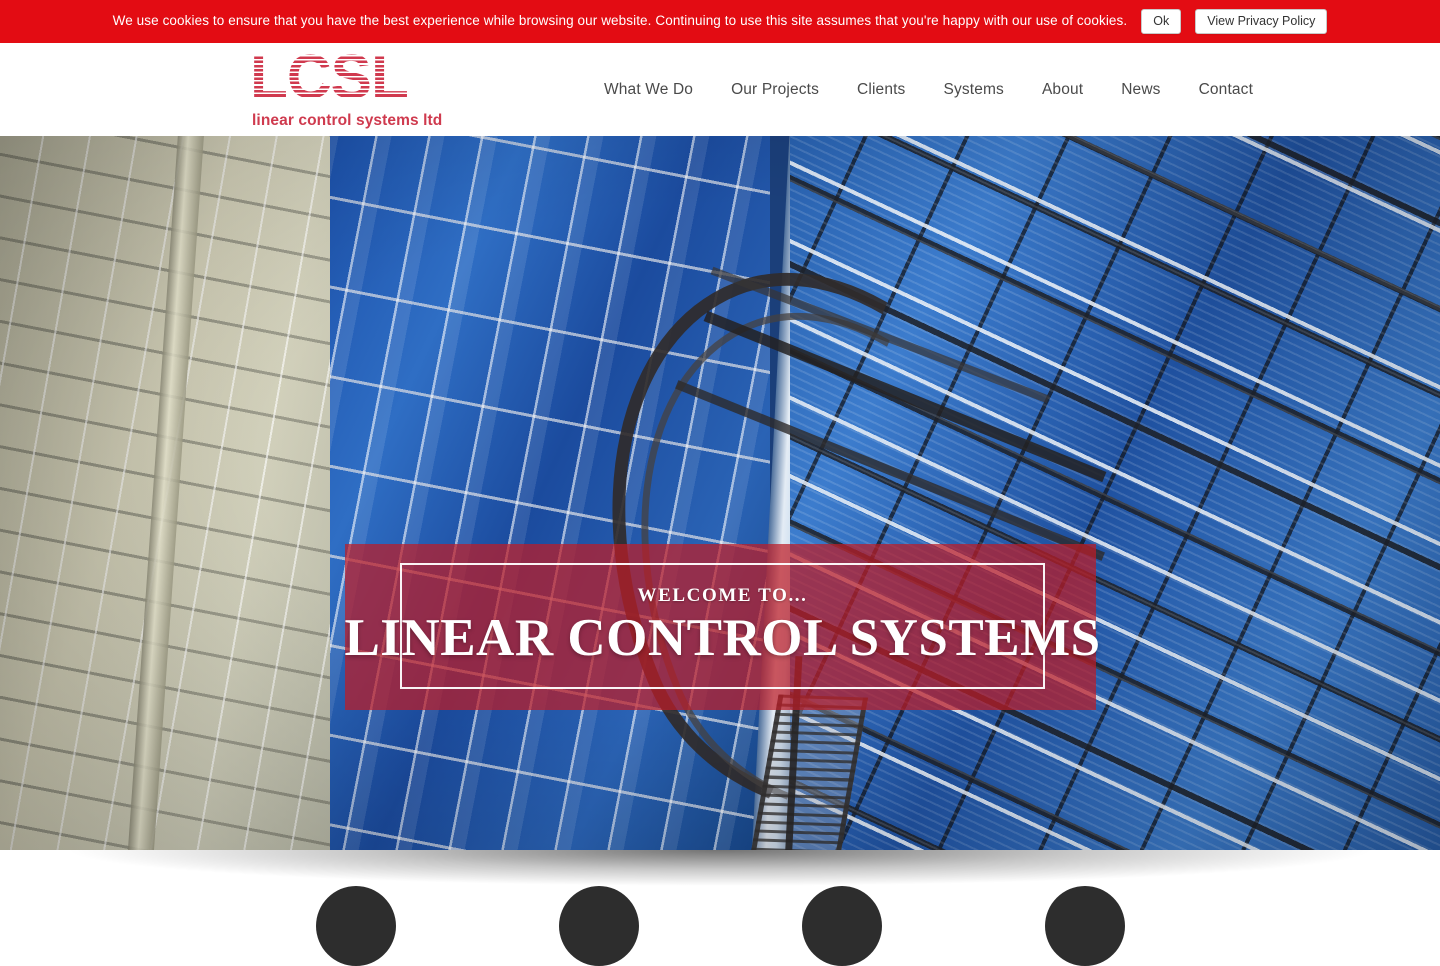 The height and width of the screenshot is (966, 1440). I want to click on hero-title: LINEAR CONTROL SYSTEMS, so click(722, 637).